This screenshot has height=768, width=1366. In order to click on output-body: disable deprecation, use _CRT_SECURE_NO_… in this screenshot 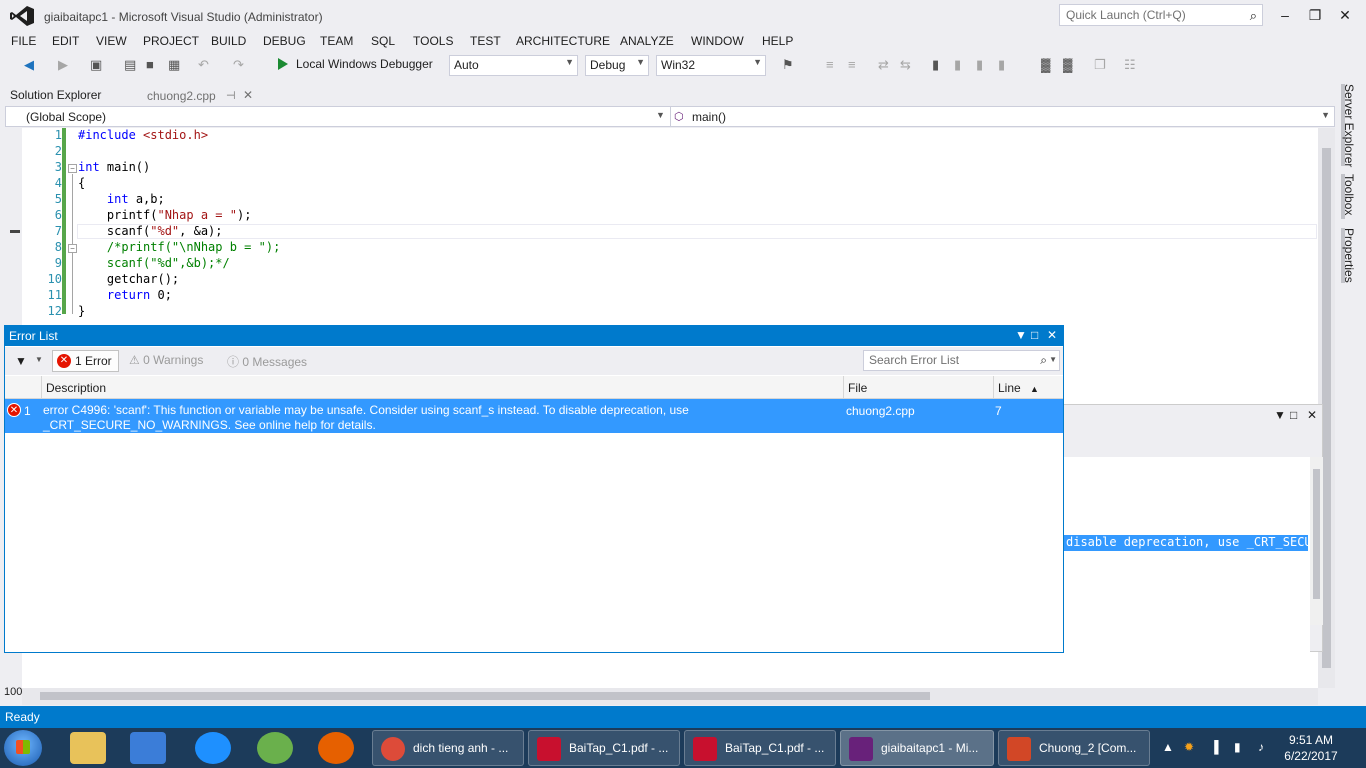, I will do `click(1187, 555)`.